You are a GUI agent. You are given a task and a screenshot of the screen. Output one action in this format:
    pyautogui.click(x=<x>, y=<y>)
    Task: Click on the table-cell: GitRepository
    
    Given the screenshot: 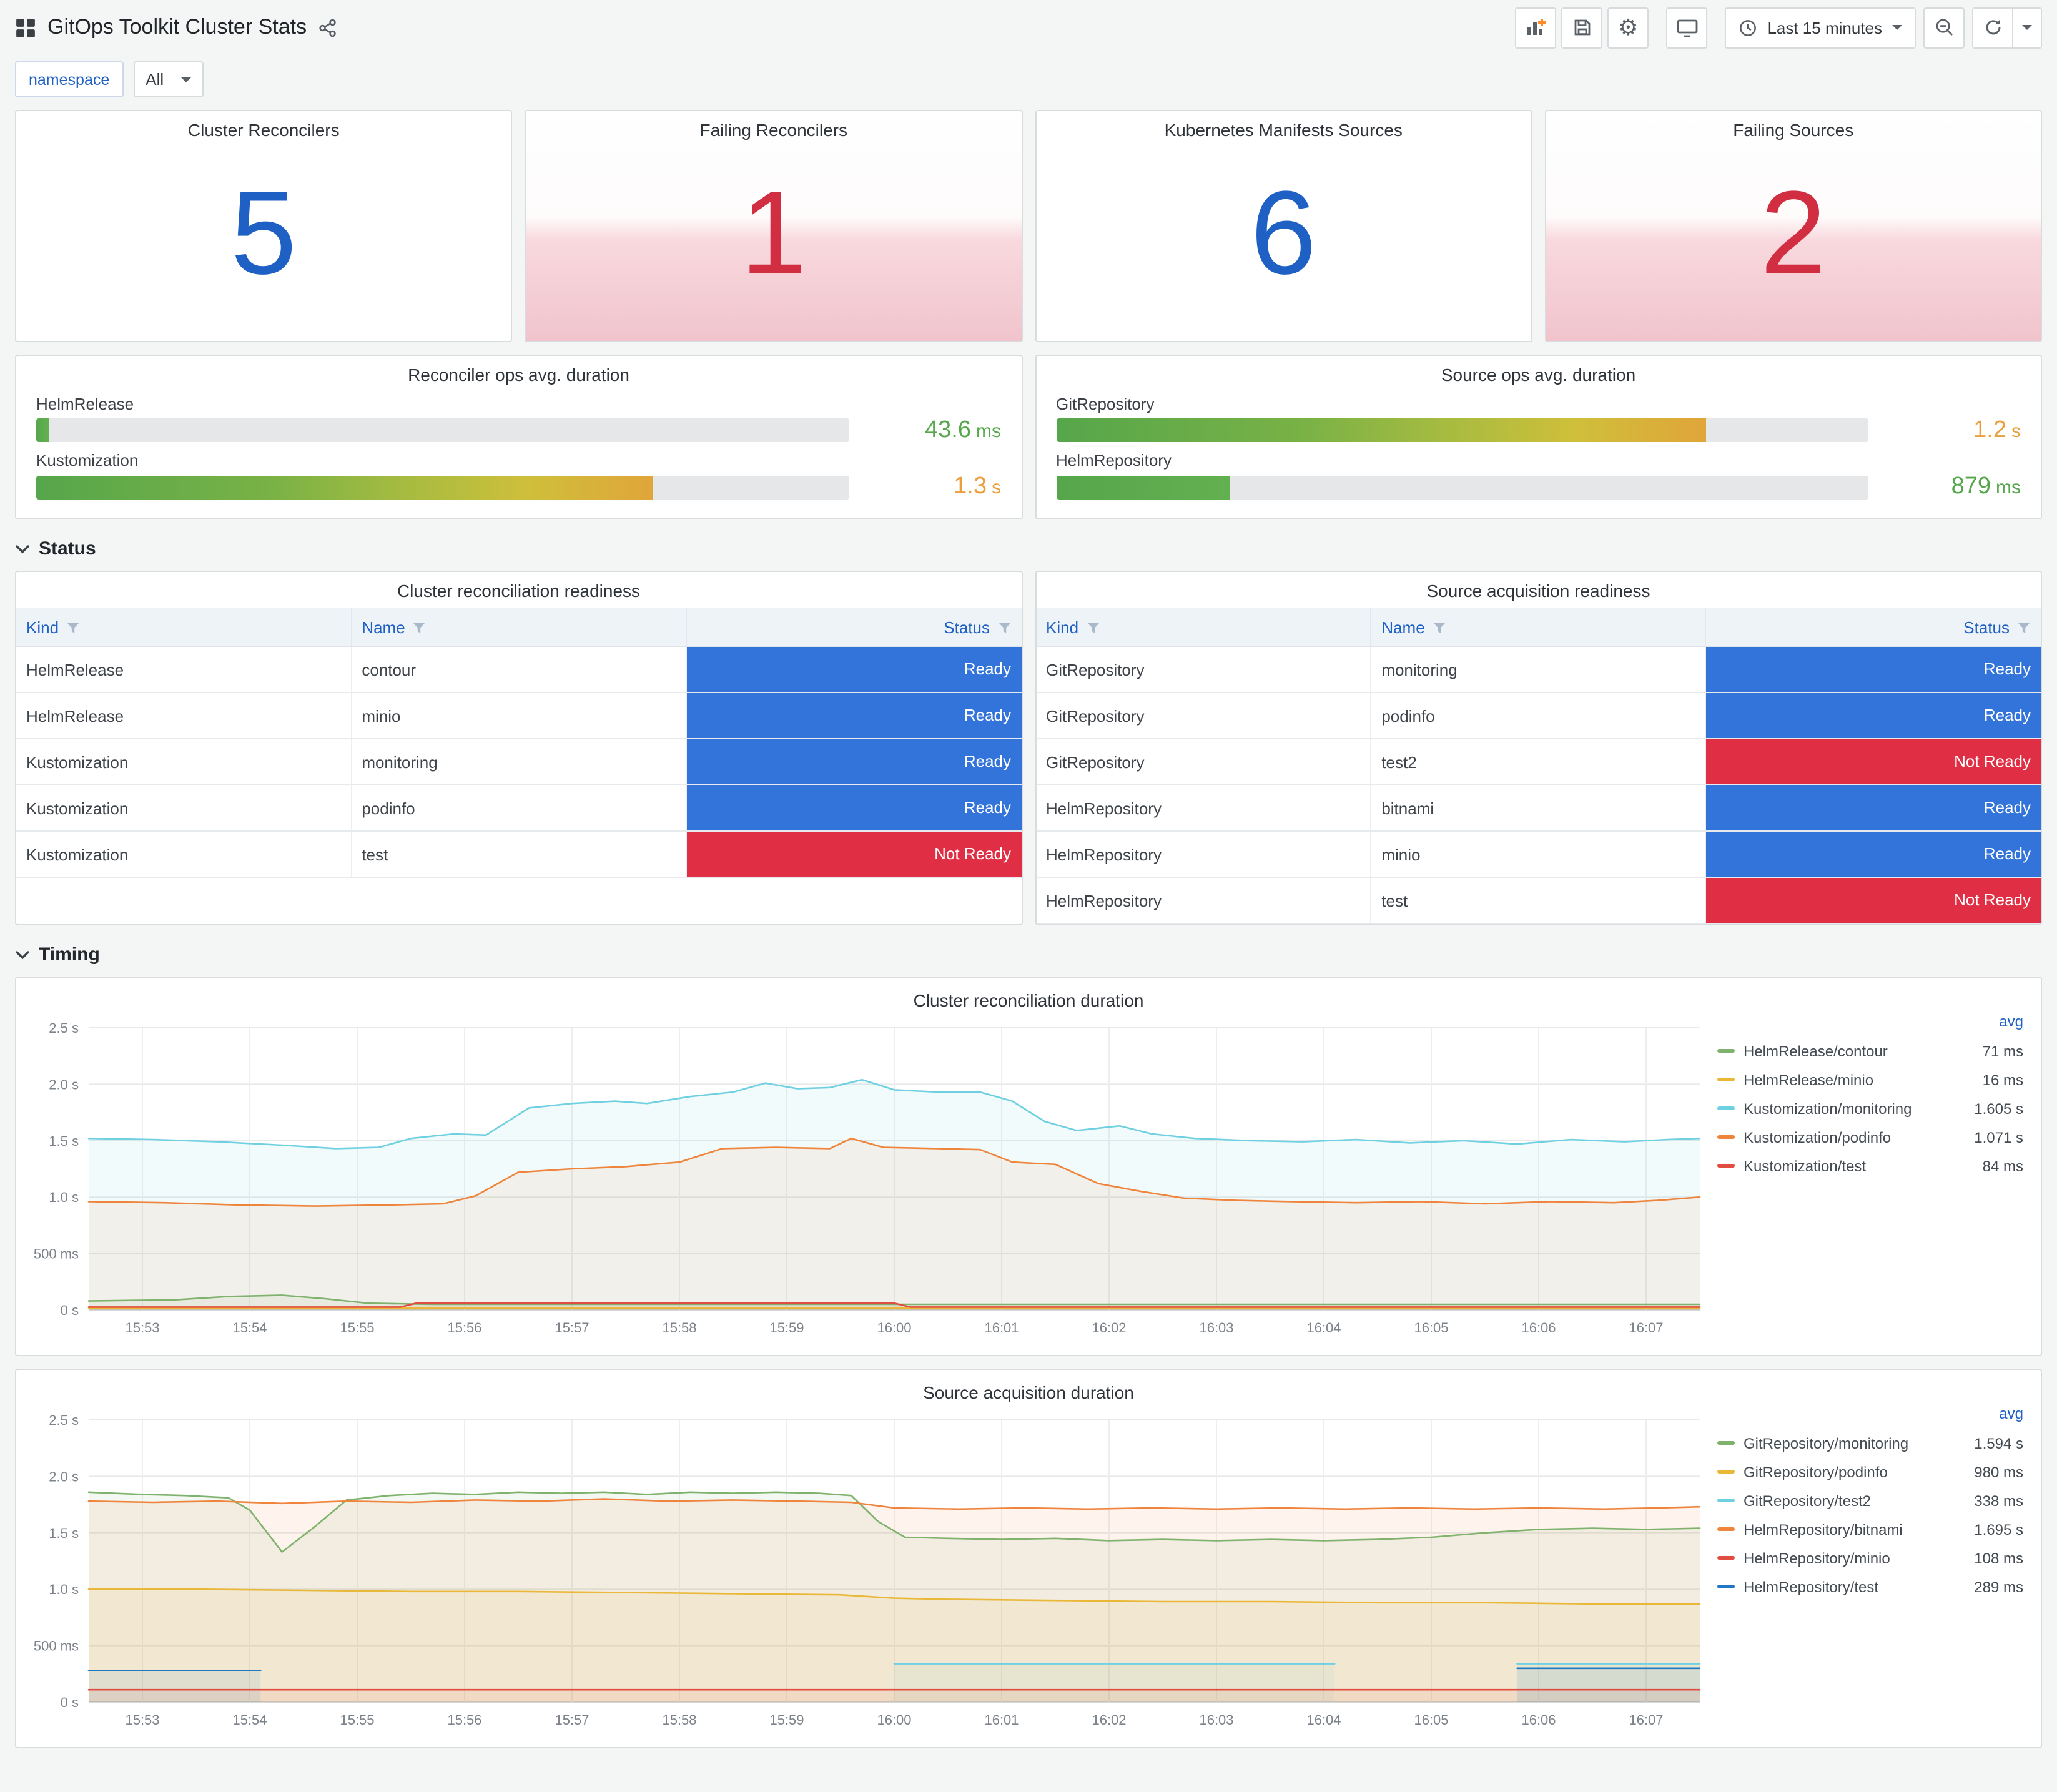 What is the action you would take?
    pyautogui.click(x=1204, y=762)
    